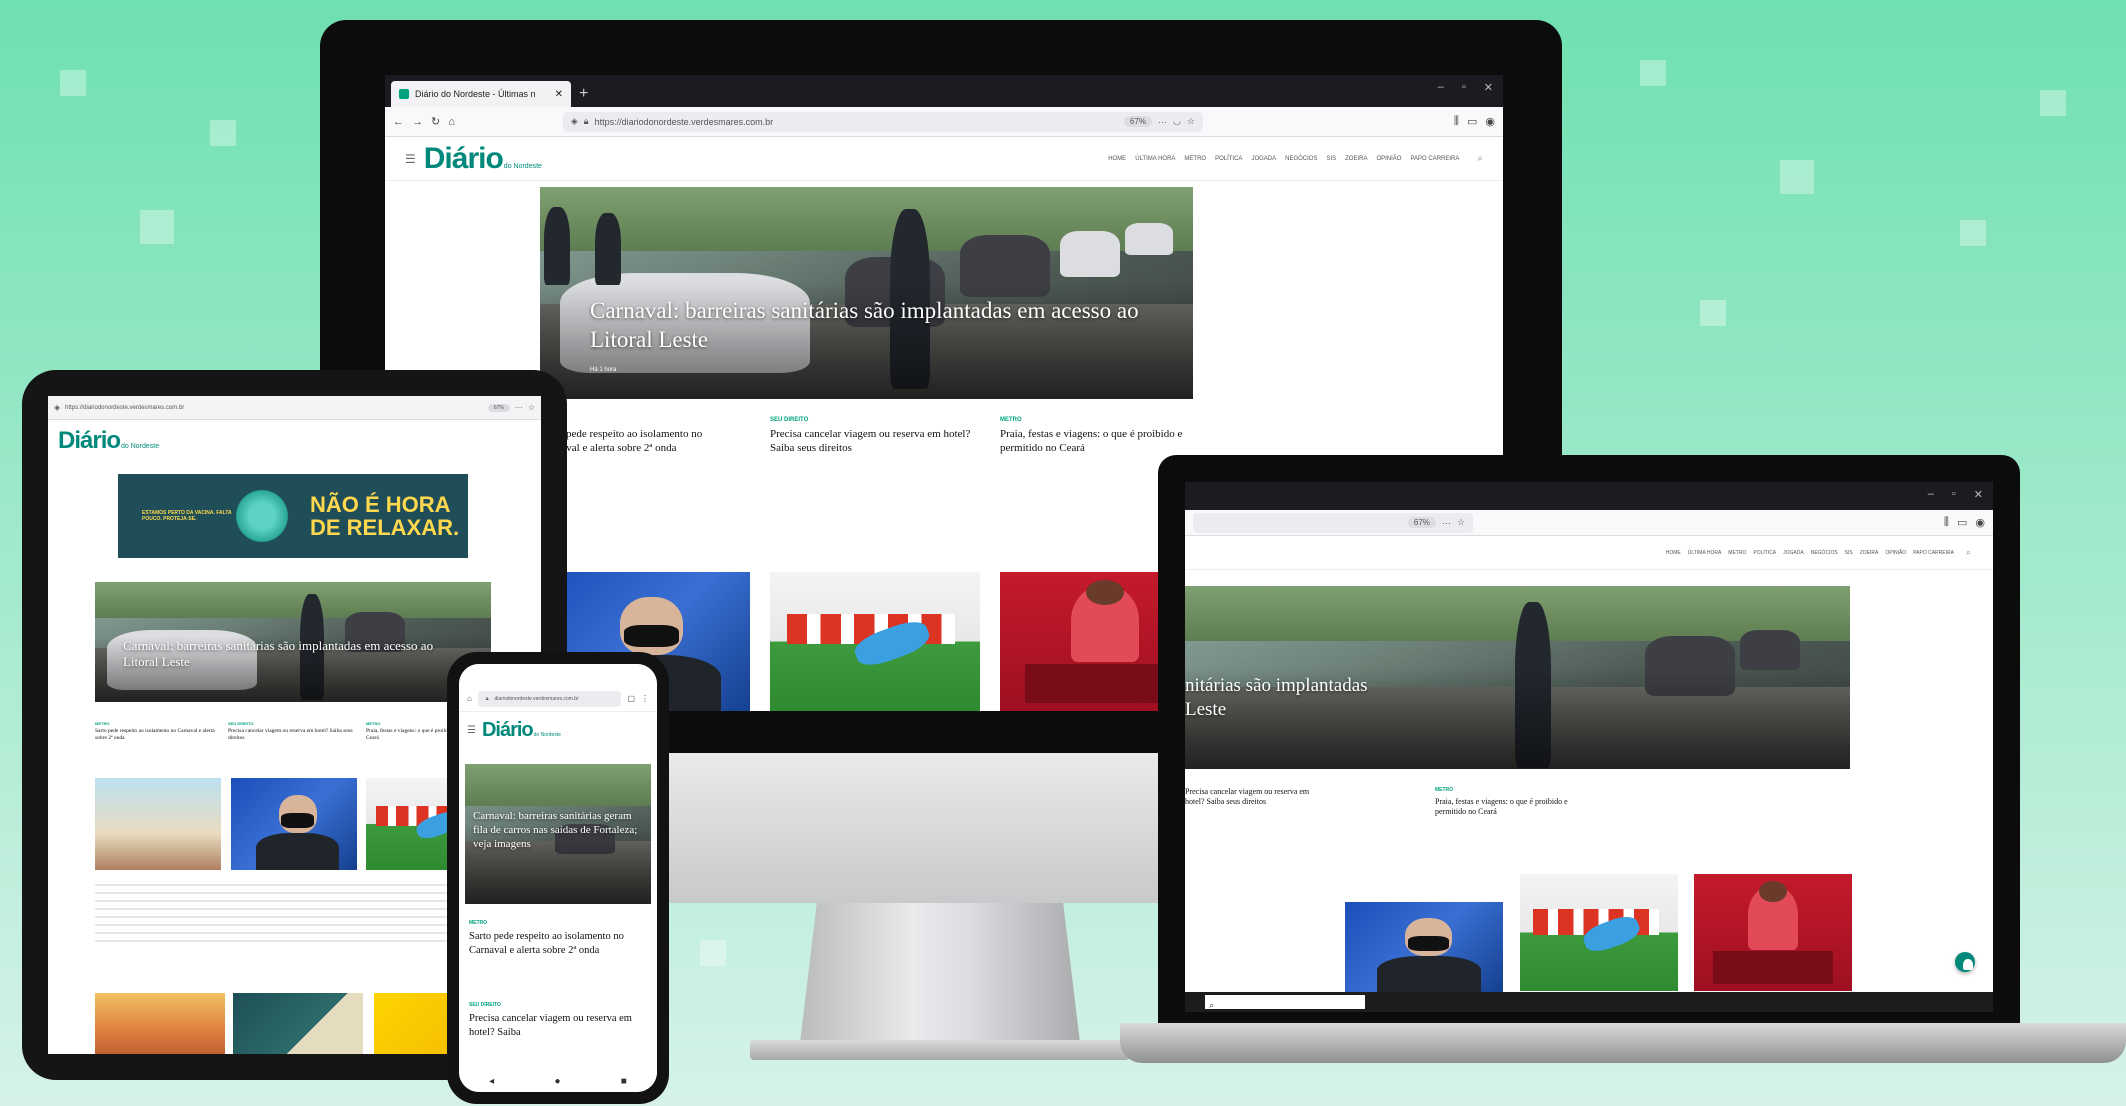  Describe the element at coordinates (1965, 962) in the screenshot. I see `chat-bubble-icon` at that location.